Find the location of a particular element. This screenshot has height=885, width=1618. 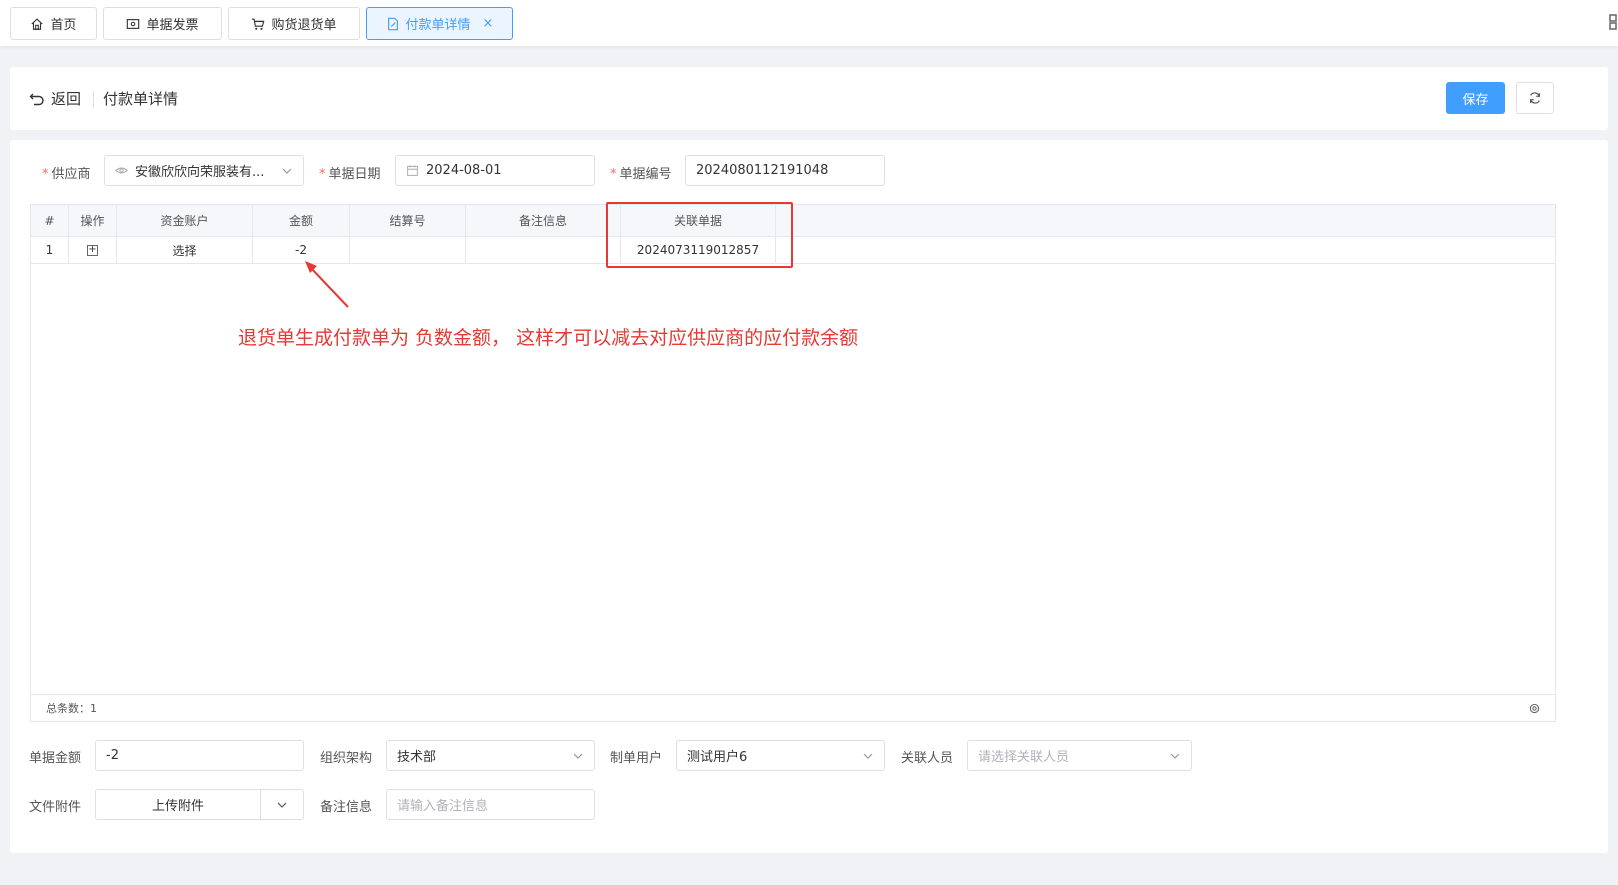

tab-invoice: 单据发票 is located at coordinates (162, 23).